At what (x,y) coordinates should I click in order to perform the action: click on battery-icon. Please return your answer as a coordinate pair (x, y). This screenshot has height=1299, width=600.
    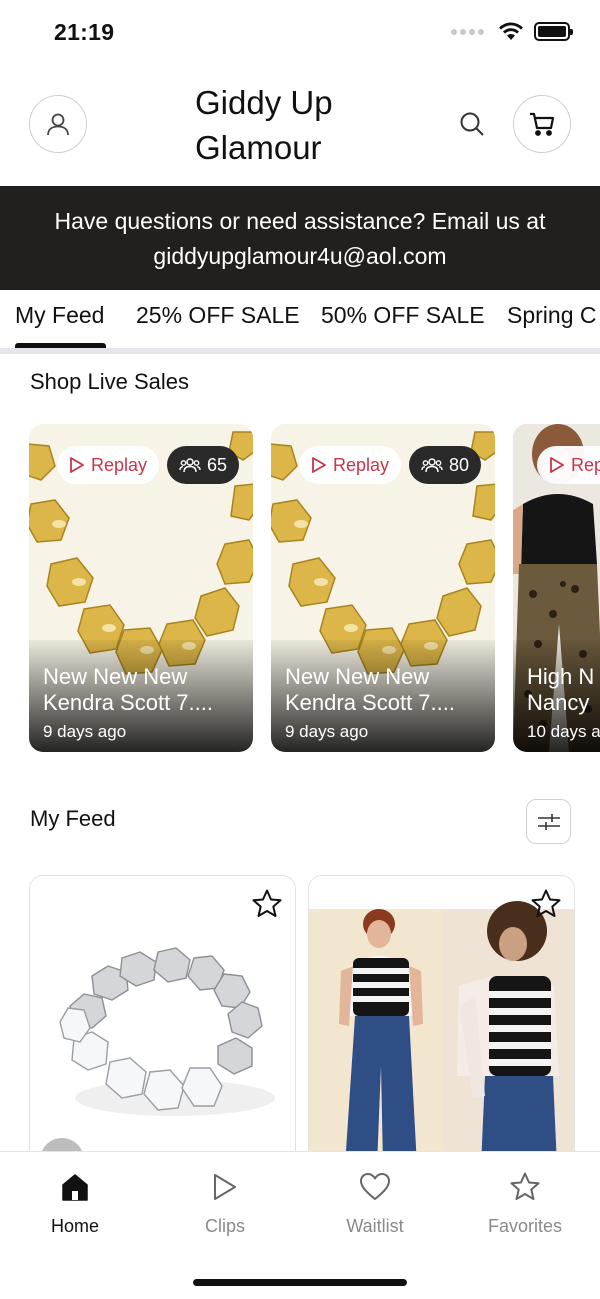
    Looking at the image, I should click on (553, 31).